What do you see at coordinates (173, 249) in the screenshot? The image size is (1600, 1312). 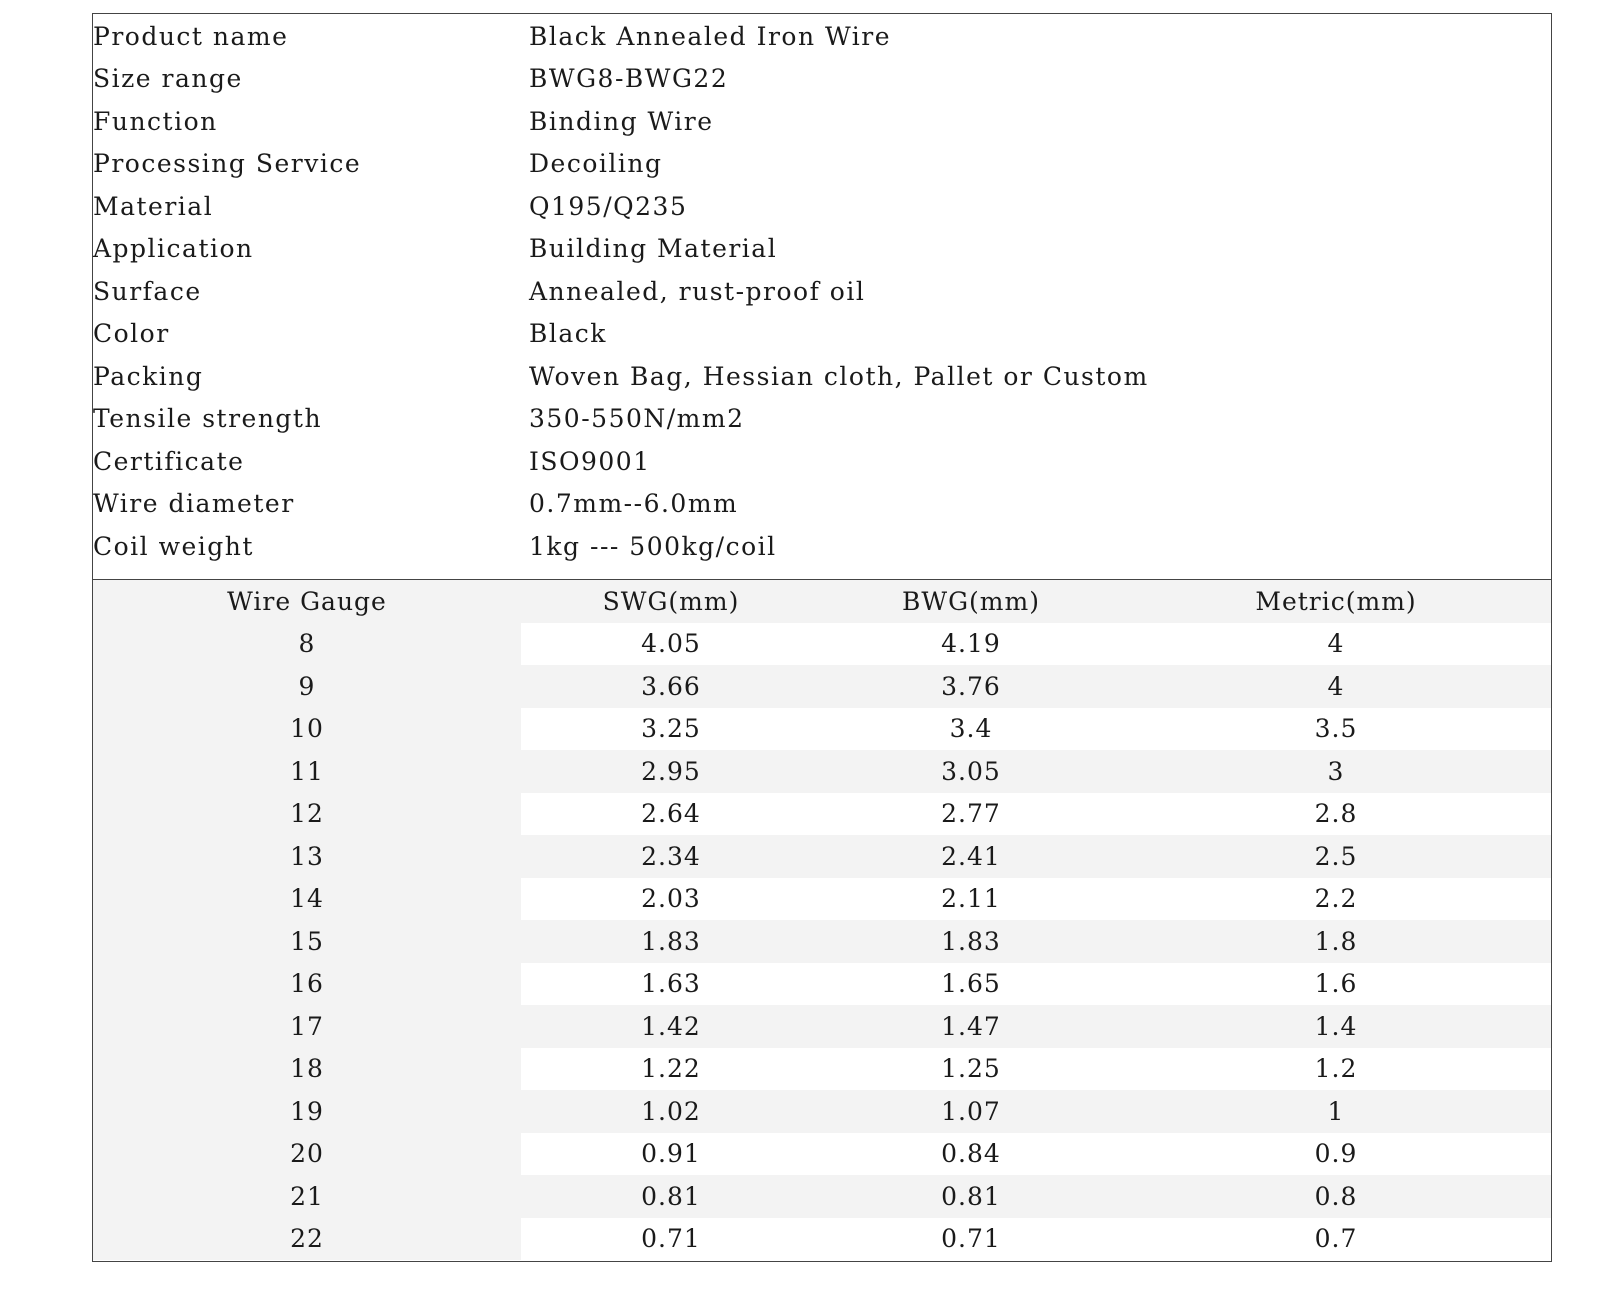 I see `spec-label: Application` at bounding box center [173, 249].